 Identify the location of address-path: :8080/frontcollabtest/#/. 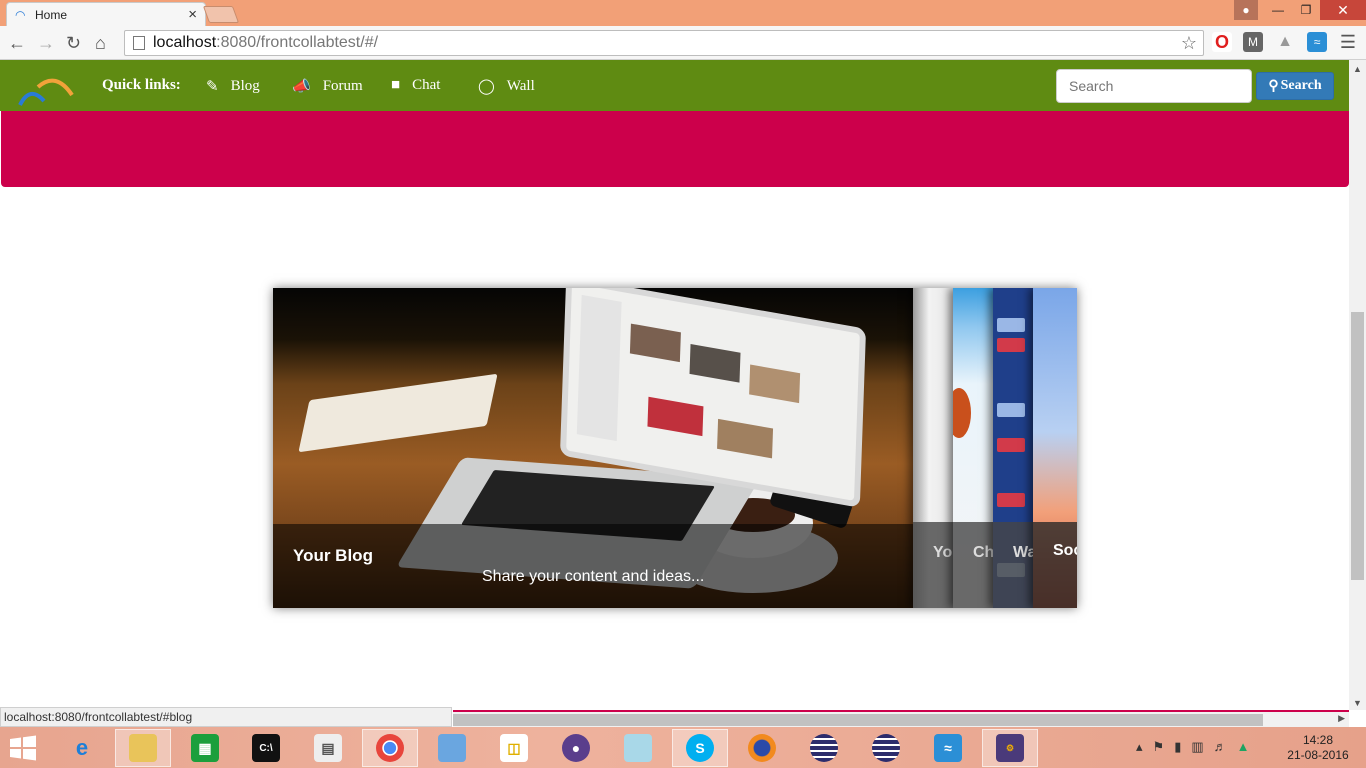
(297, 42).